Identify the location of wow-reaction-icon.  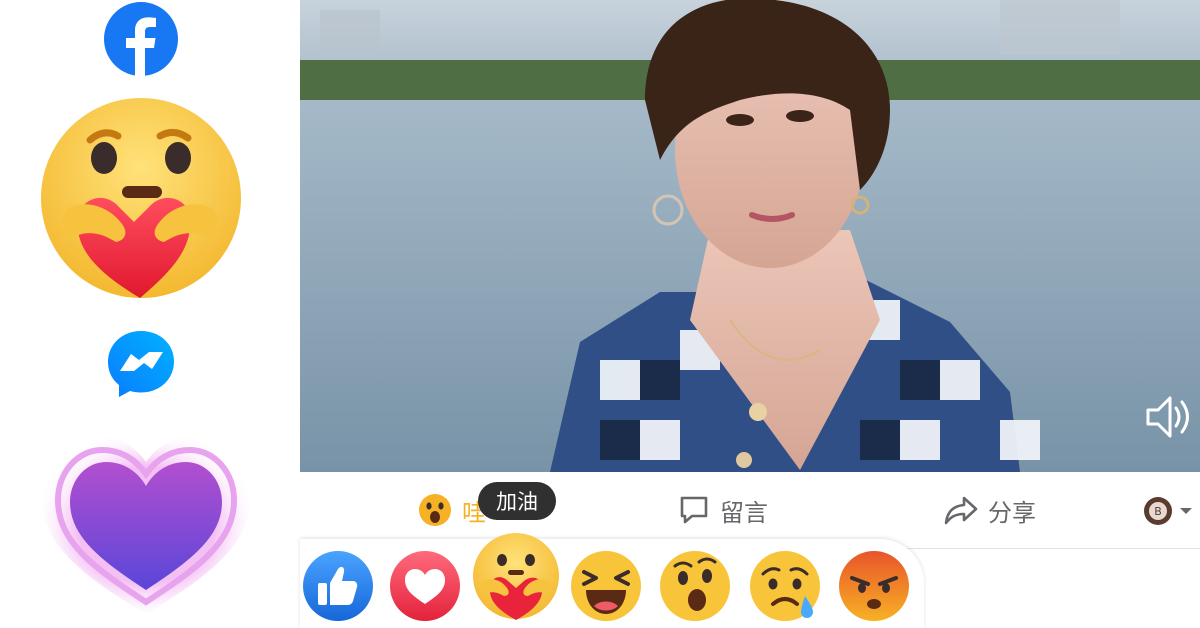
(435, 510).